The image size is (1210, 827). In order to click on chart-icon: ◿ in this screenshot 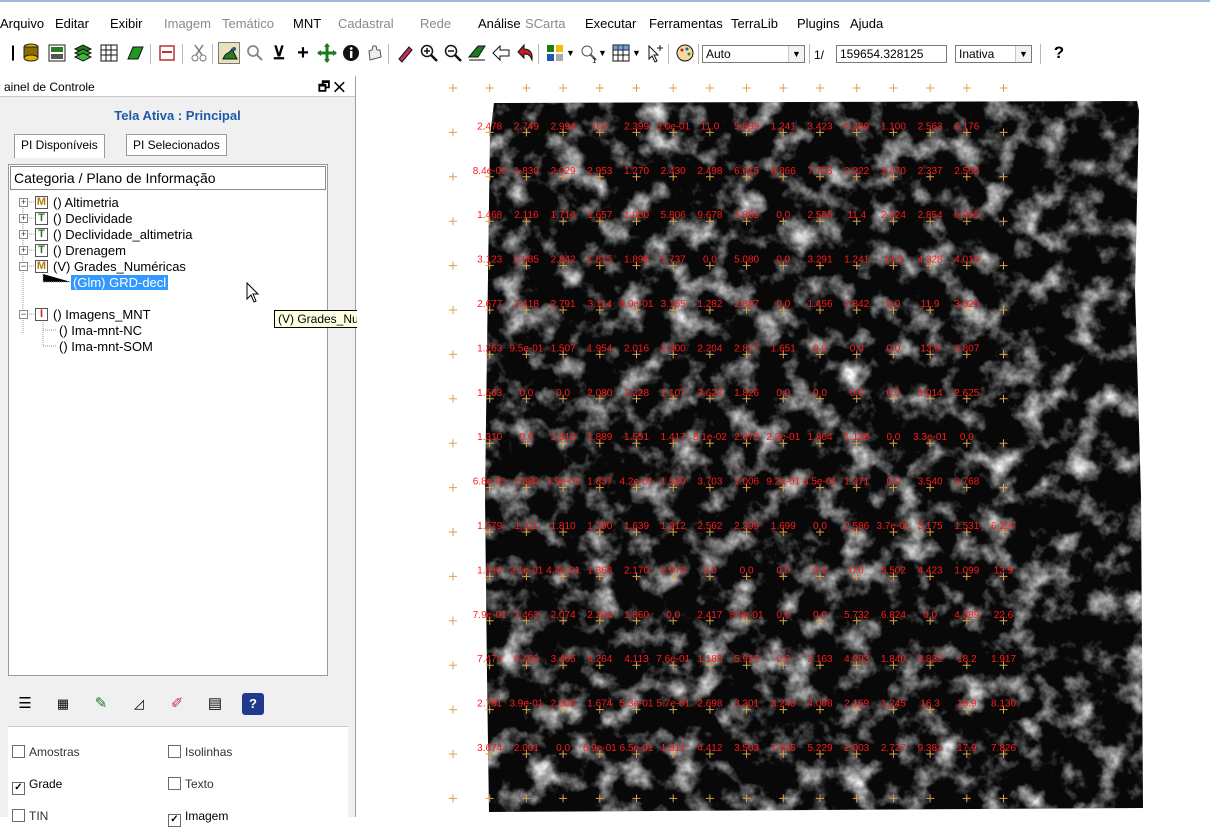, I will do `click(139, 704)`.